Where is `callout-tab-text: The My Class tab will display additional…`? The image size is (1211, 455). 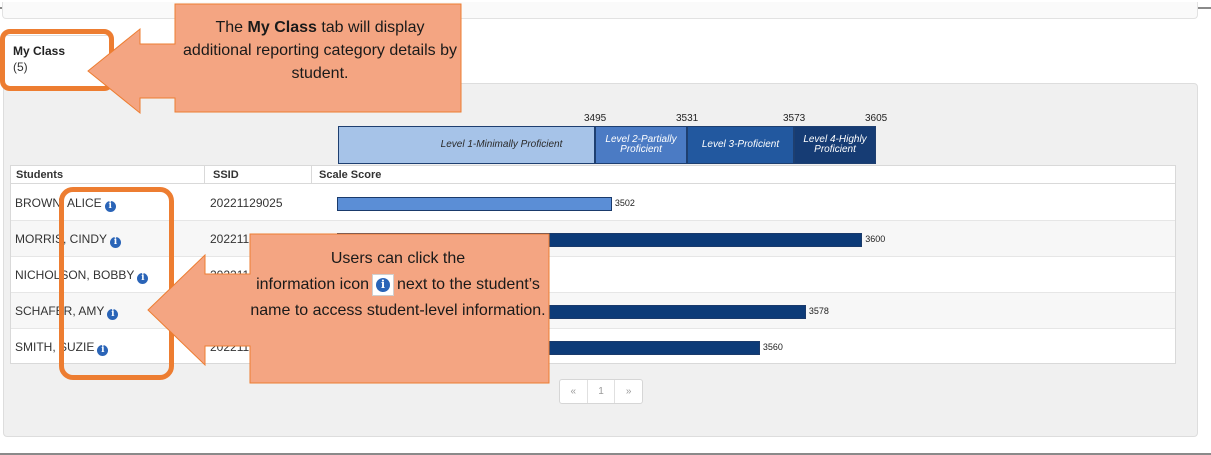 callout-tab-text: The My Class tab will display additional… is located at coordinates (320, 50).